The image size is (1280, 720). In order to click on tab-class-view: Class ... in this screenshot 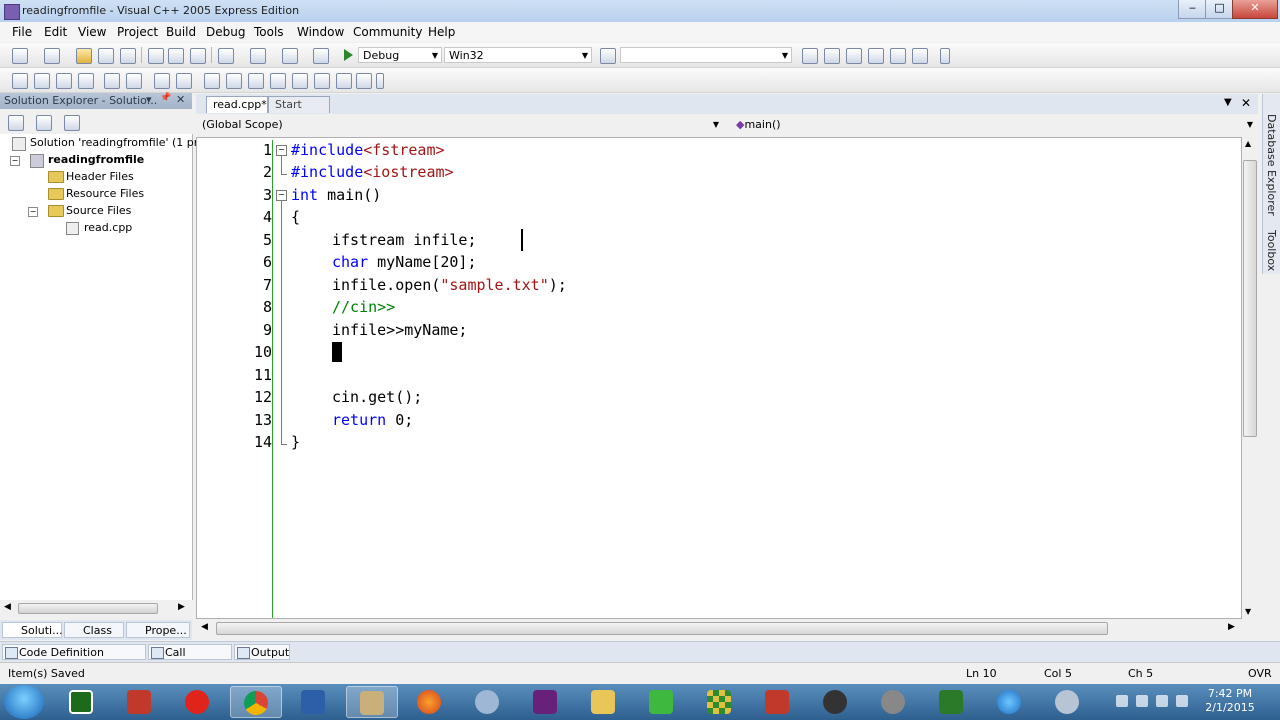, I will do `click(94, 637)`.